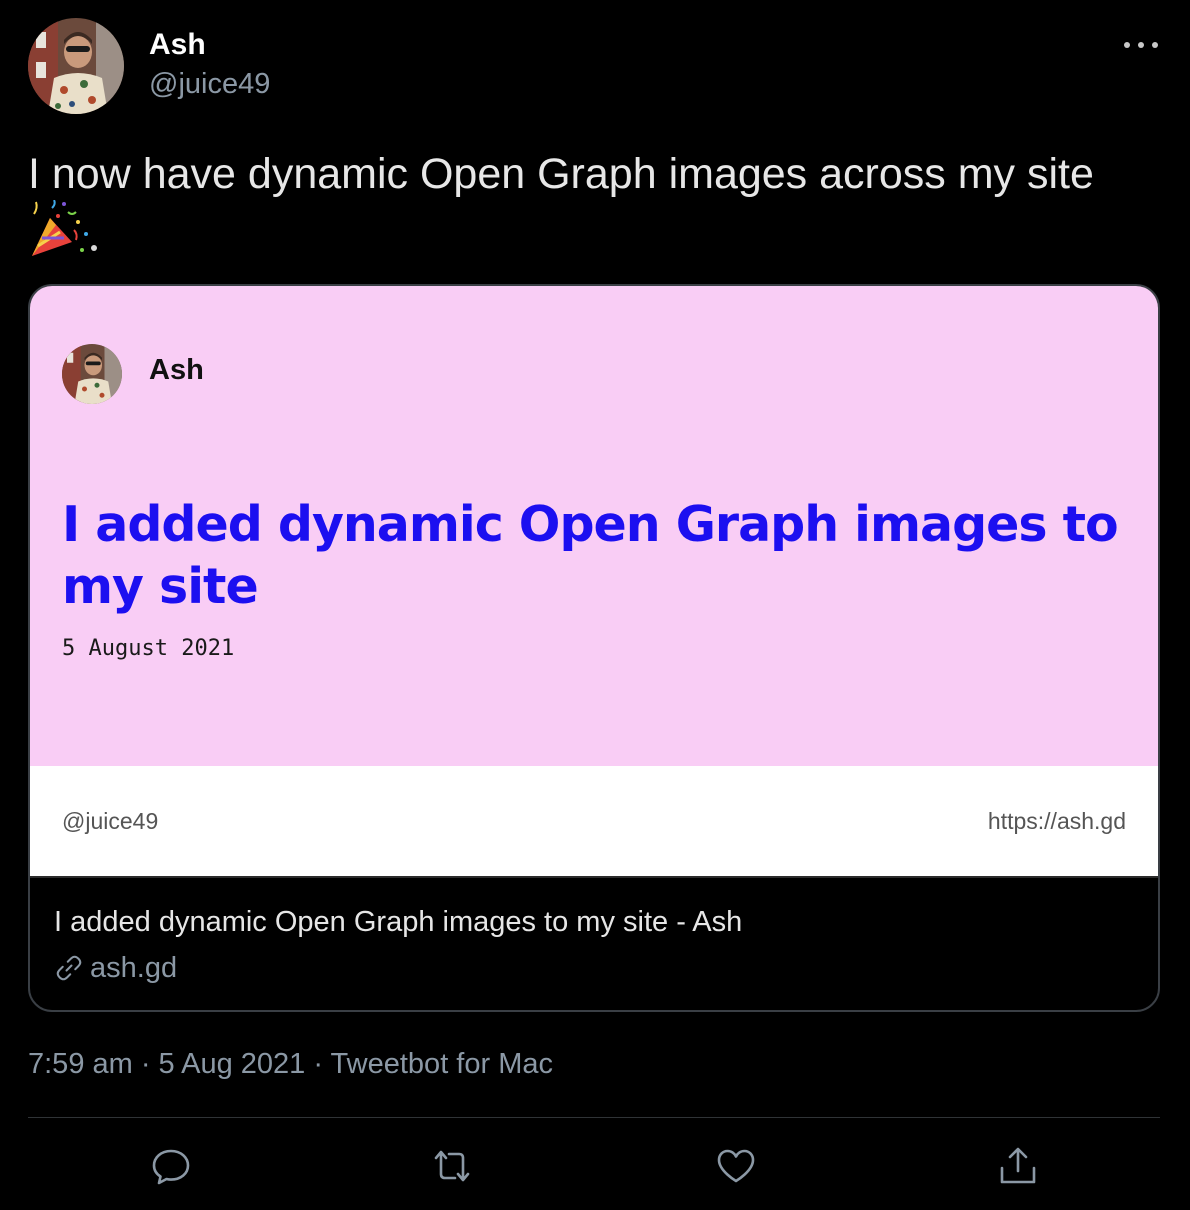  Describe the element at coordinates (452, 1166) in the screenshot. I see `retweet-icon` at that location.